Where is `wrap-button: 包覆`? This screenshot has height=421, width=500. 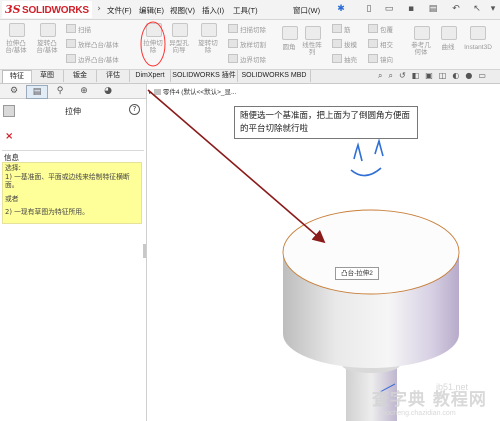 wrap-button: 包覆 is located at coordinates (380, 29).